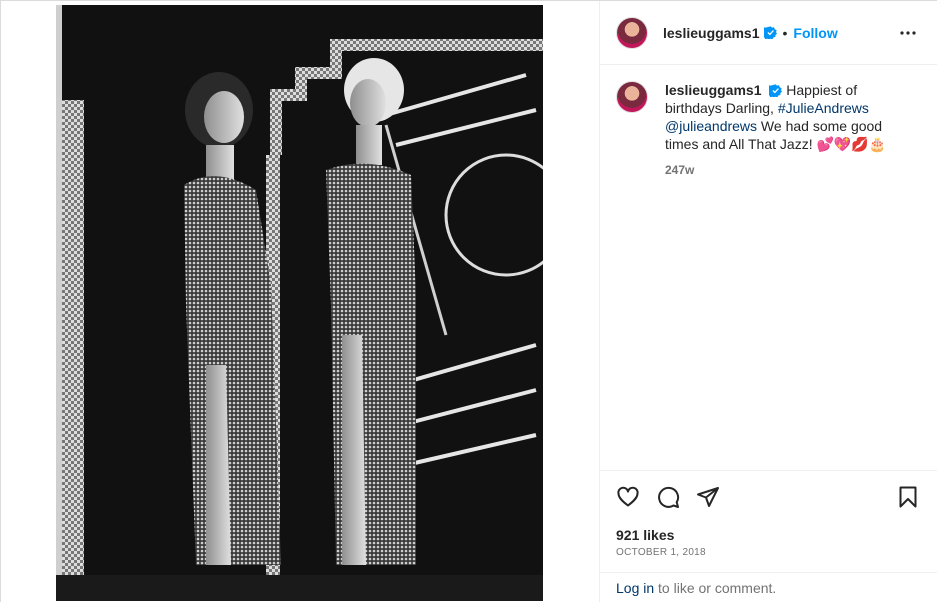  I want to click on login-prompt: Log in to like or comment., so click(768, 587).